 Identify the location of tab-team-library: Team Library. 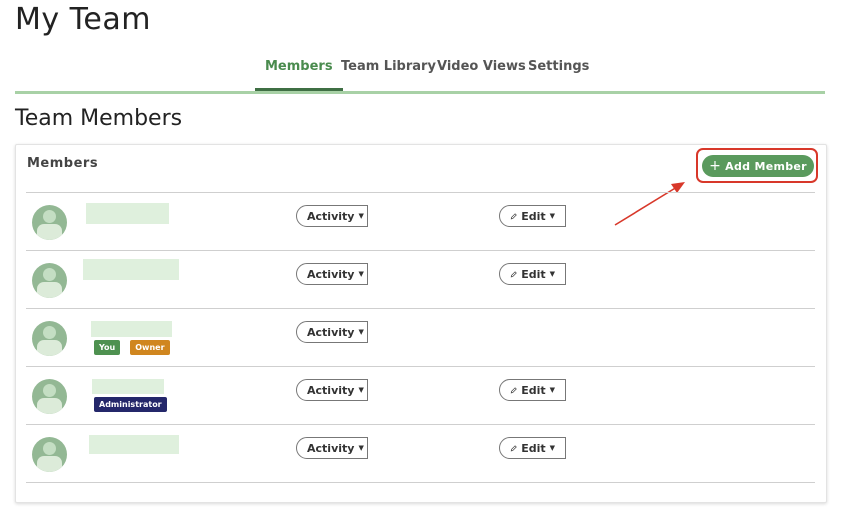
(388, 73).